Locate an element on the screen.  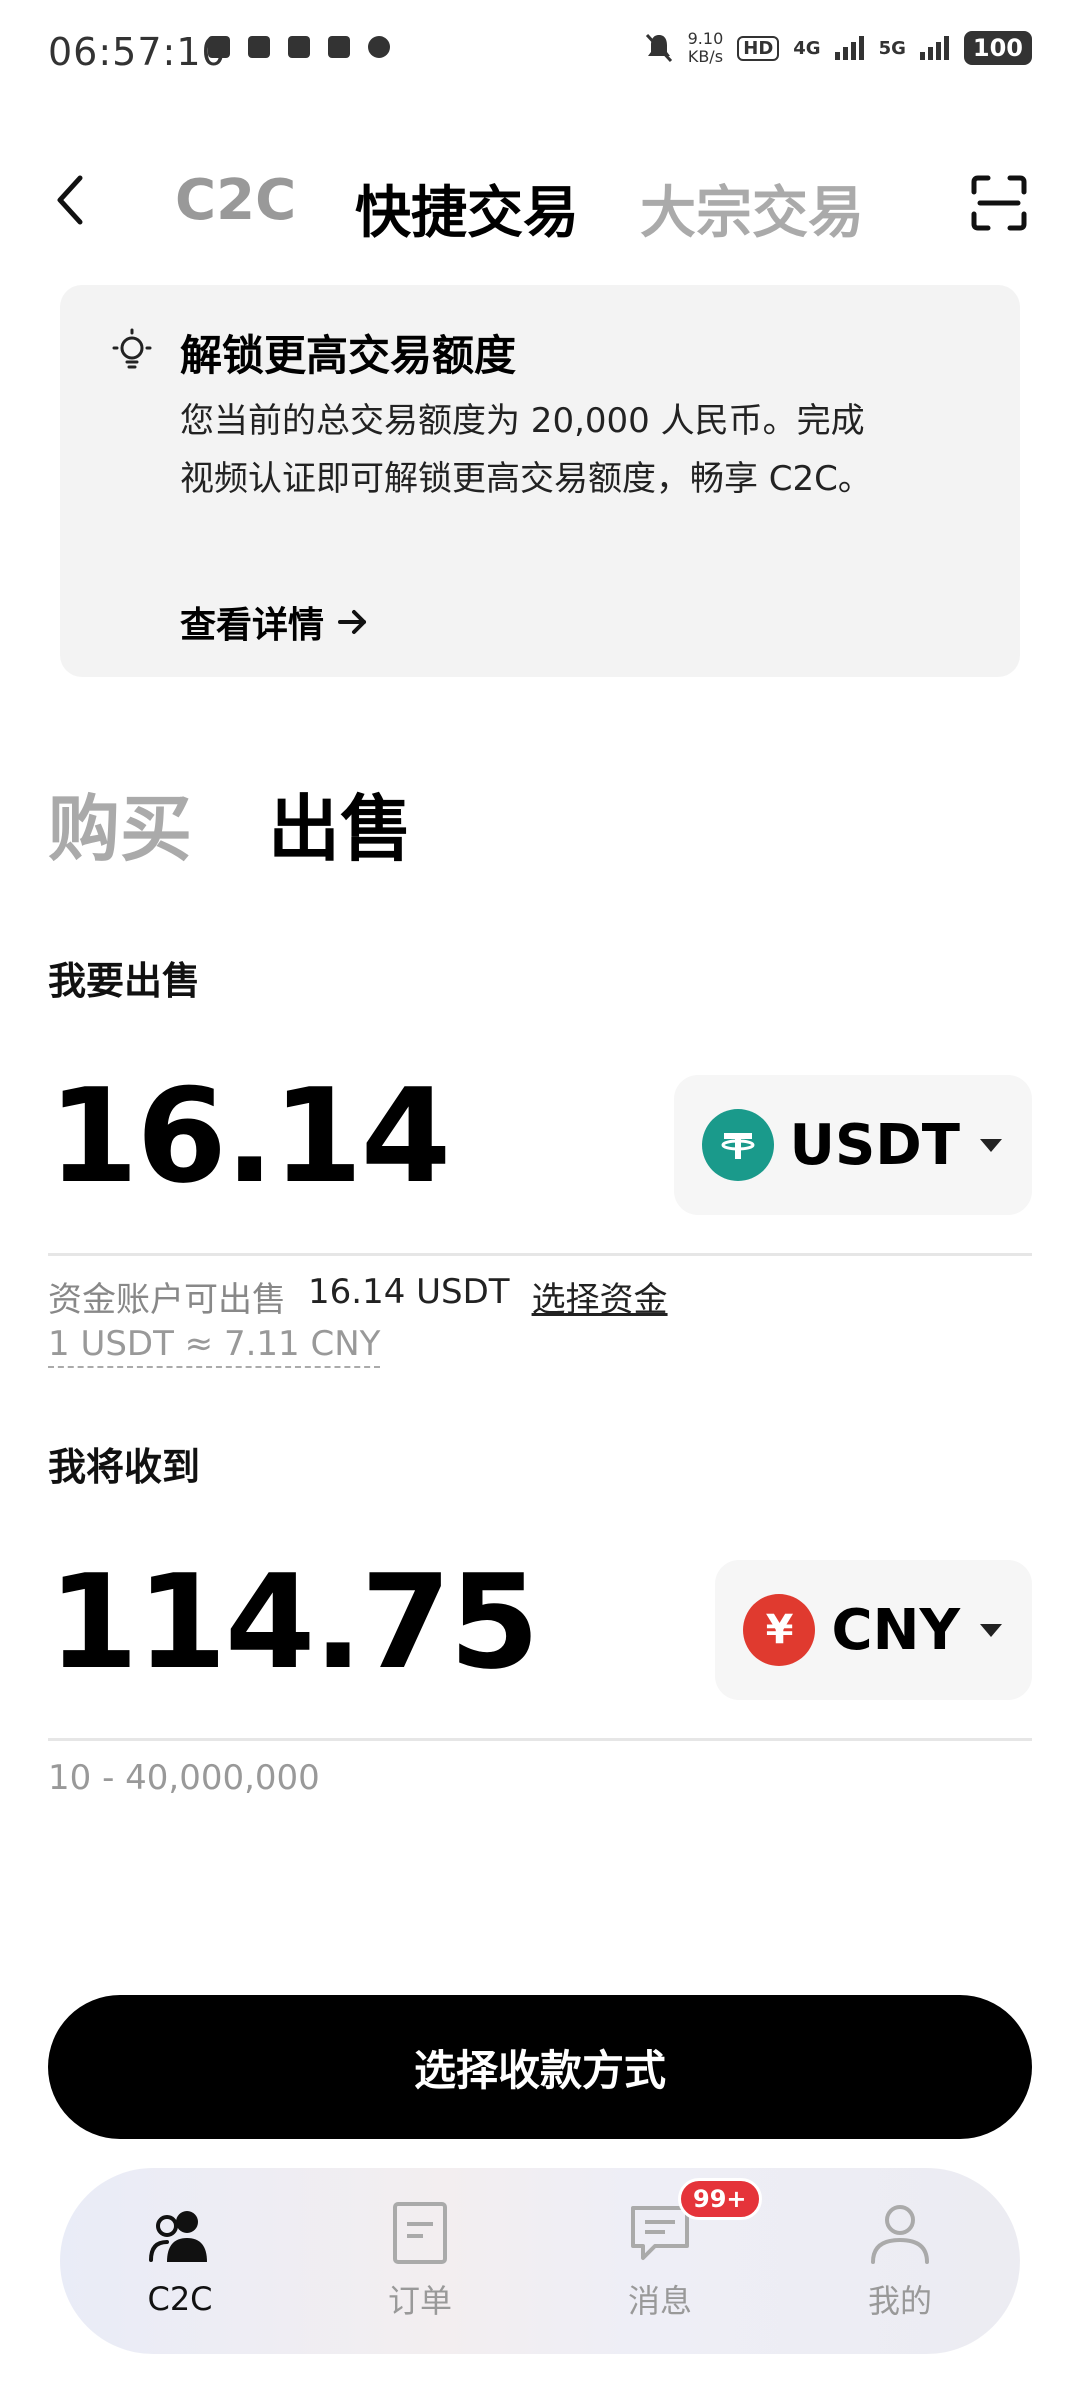
sim1-signal: 4G is located at coordinates (807, 48).